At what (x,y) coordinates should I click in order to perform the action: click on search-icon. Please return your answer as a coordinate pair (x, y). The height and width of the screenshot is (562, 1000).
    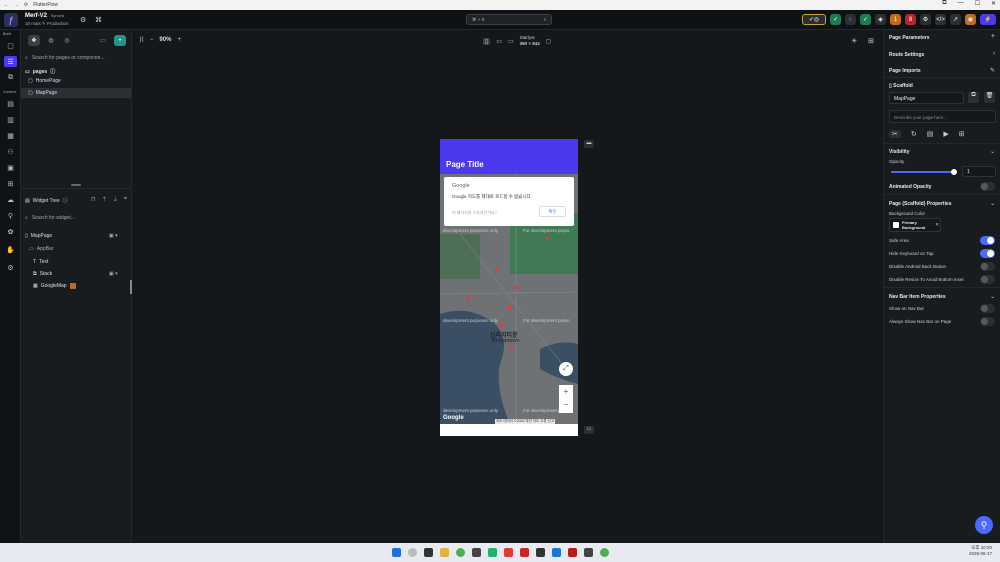
    Looking at the image, I should click on (412, 552).